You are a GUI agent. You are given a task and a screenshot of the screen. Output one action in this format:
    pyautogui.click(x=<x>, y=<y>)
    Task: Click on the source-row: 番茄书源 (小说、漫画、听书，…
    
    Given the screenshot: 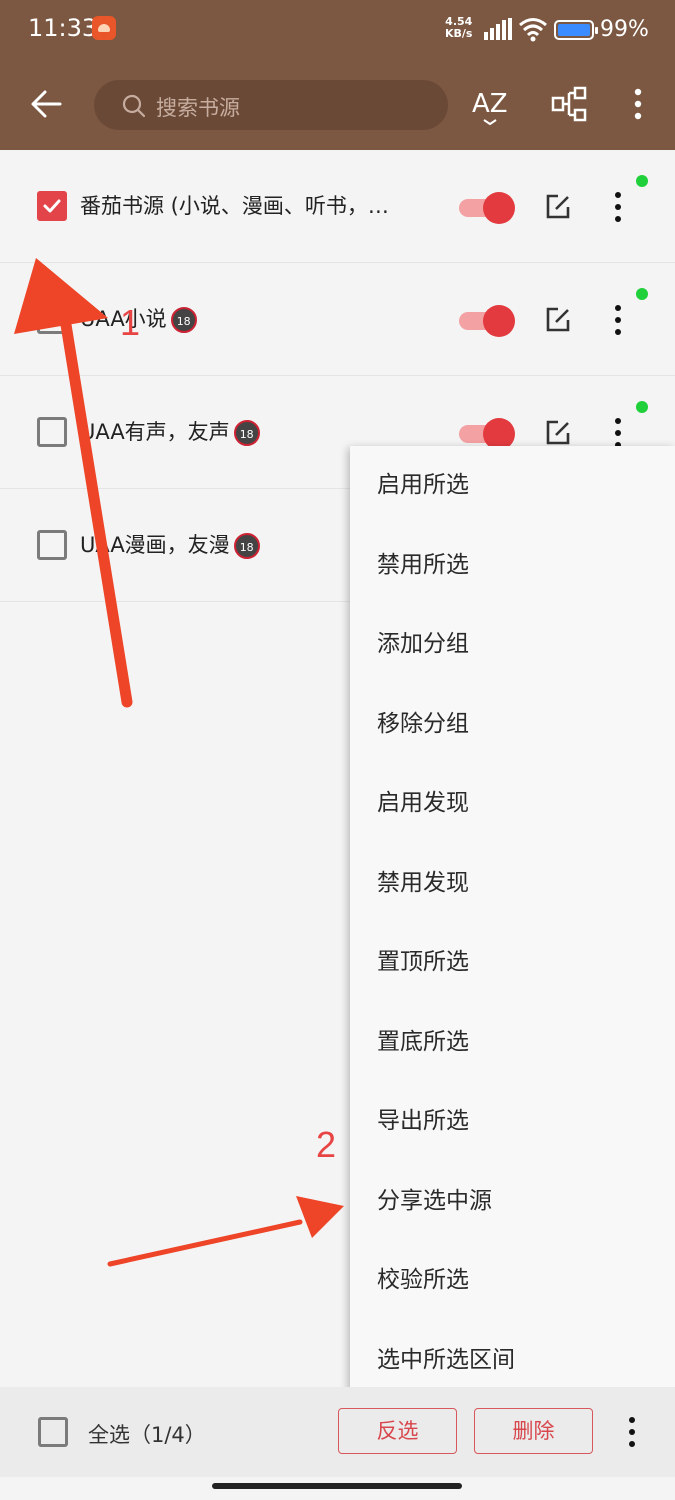 What is the action you would take?
    pyautogui.click(x=337, y=206)
    